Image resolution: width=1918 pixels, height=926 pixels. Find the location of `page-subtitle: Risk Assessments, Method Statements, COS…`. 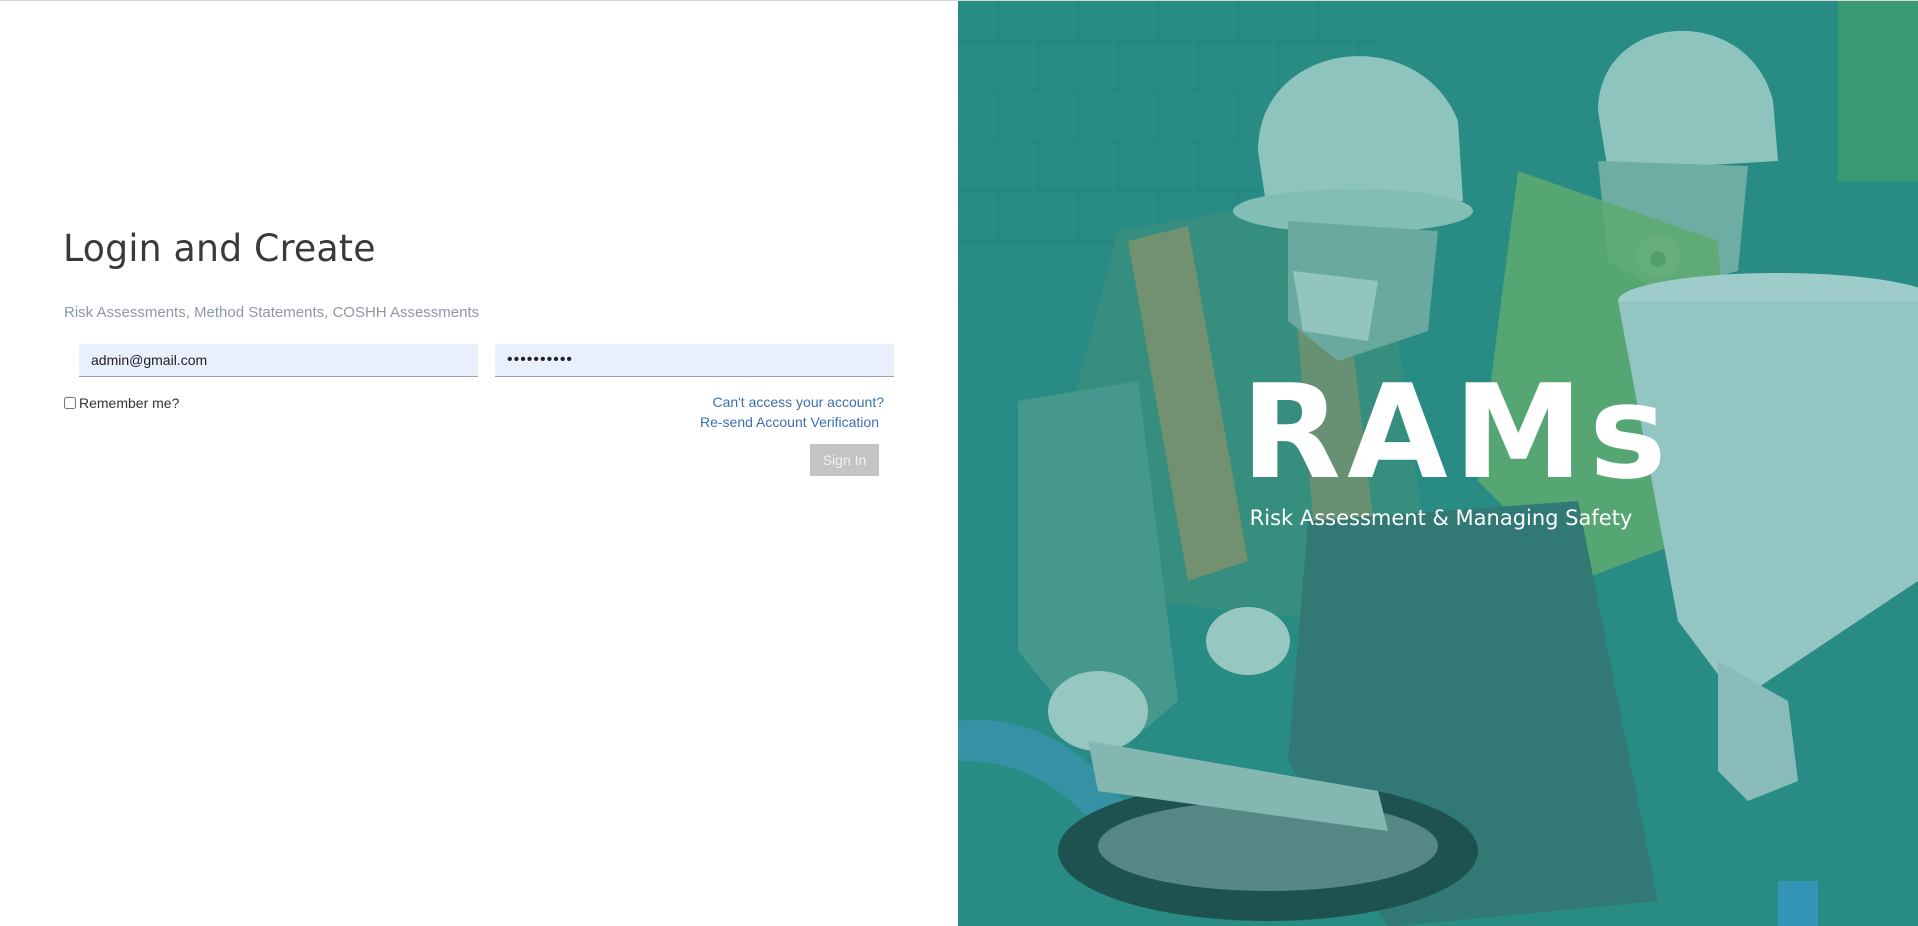

page-subtitle: Risk Assessments, Method Statements, COS… is located at coordinates (272, 312).